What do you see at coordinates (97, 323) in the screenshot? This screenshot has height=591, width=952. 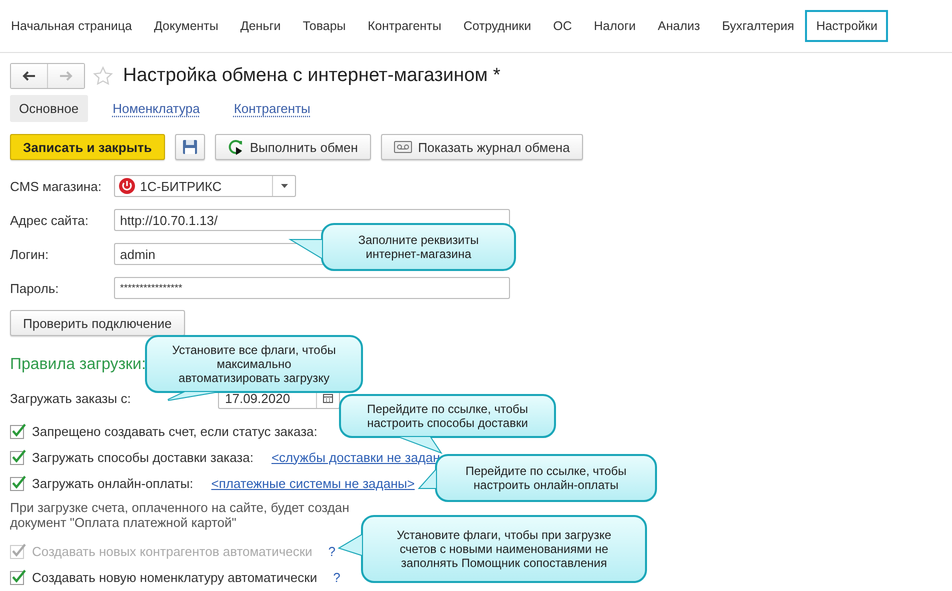 I see `check-connection-button: Проверить подключение` at bounding box center [97, 323].